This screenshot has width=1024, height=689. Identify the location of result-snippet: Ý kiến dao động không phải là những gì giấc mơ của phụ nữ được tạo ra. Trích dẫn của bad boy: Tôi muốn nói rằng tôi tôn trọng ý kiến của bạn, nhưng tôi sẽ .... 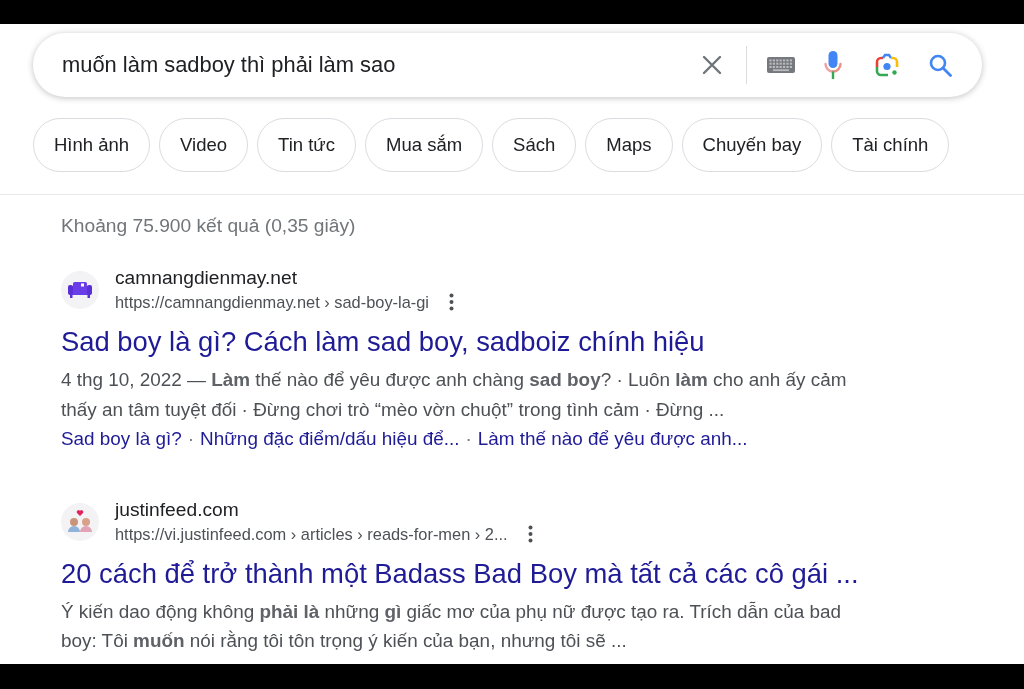
(451, 626).